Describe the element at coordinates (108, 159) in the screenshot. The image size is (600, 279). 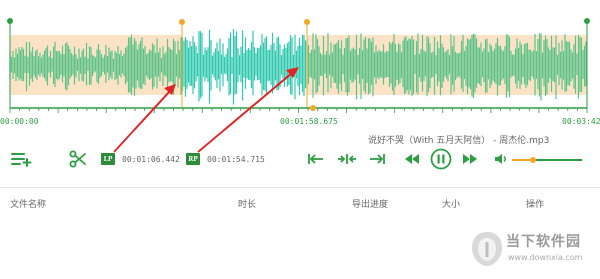
I see `lp-badge: LP` at that location.